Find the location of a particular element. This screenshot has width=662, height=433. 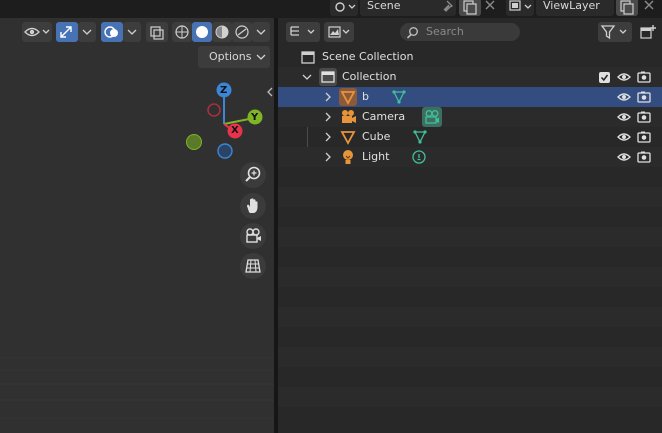

shading-dropdown is located at coordinates (261, 32).